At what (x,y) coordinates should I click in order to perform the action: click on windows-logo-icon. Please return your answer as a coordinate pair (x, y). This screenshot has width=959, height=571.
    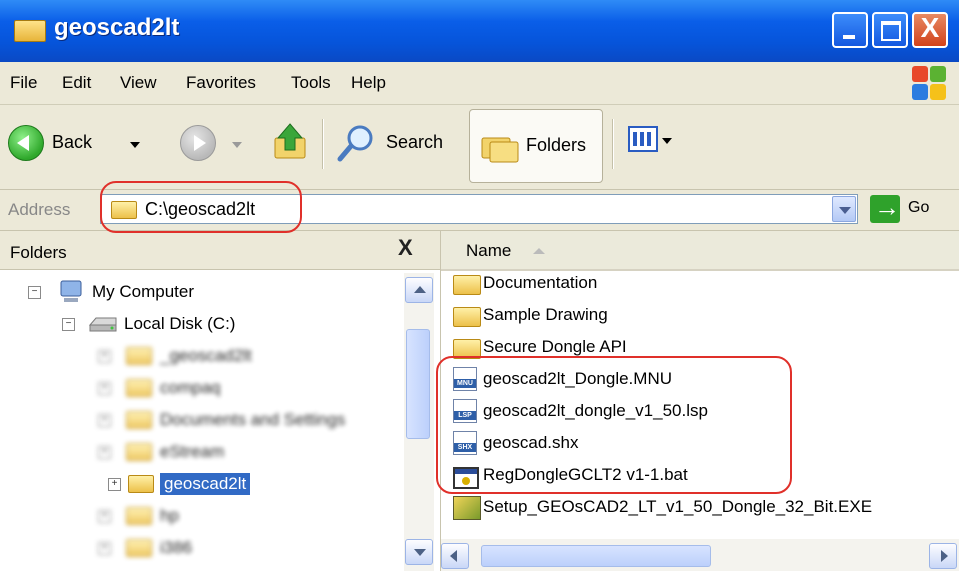
    Looking at the image, I should click on (929, 83).